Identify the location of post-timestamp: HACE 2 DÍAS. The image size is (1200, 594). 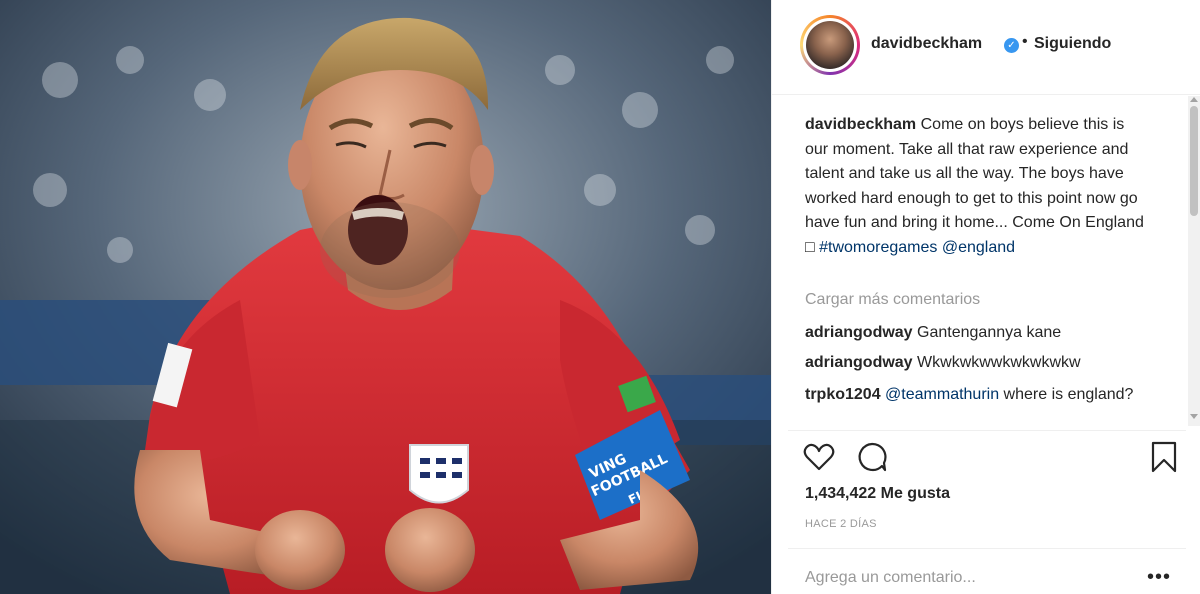
(841, 524).